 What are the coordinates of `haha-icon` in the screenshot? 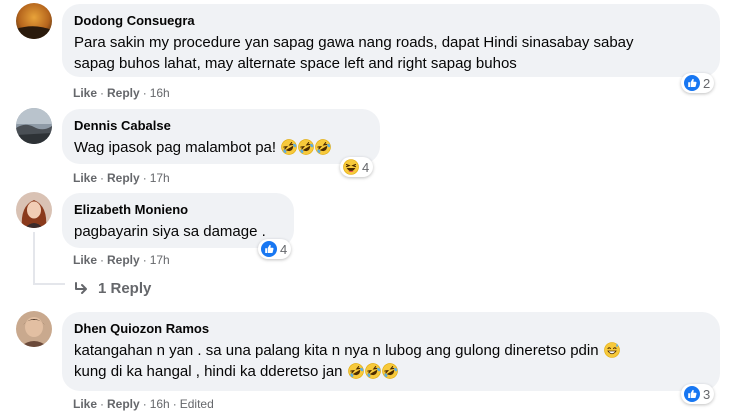 It's located at (351, 167).